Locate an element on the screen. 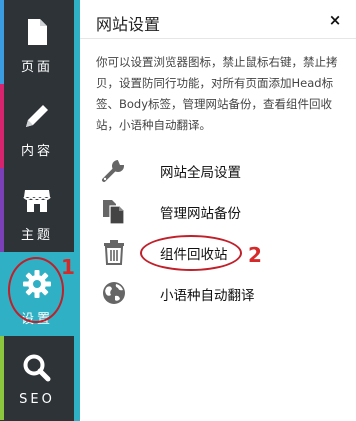 The width and height of the screenshot is (356, 421). menu-item-label: 管理网站备份 is located at coordinates (200, 214).